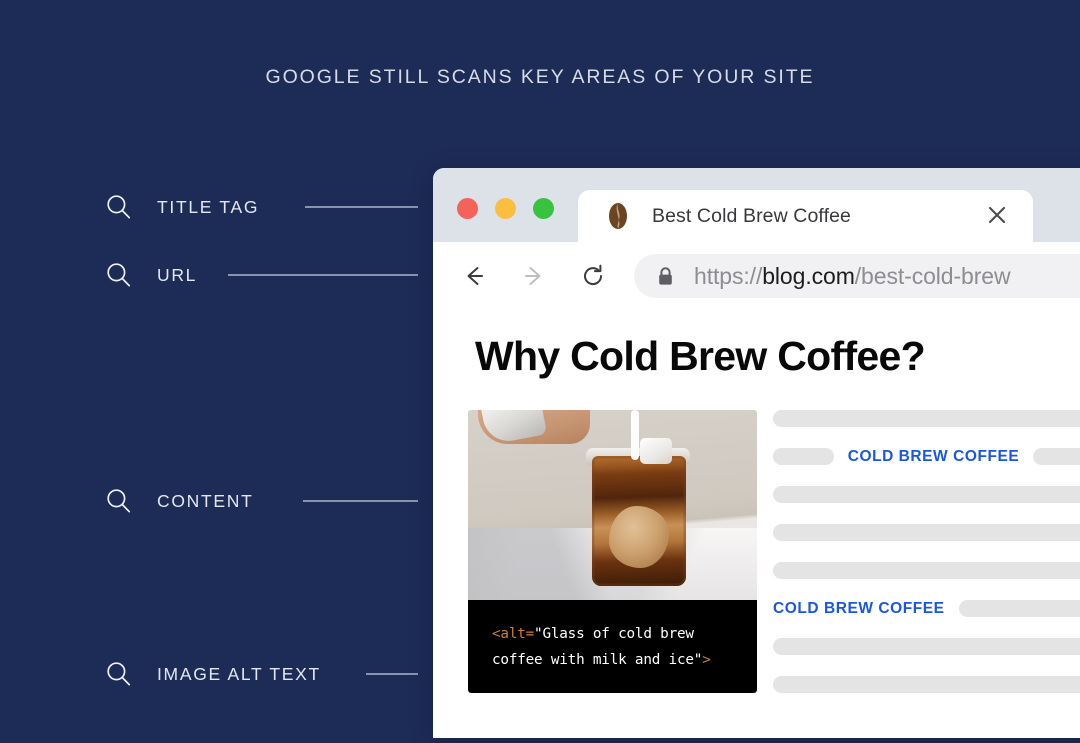 Image resolution: width=1080 pixels, height=743 pixels. Describe the element at coordinates (543, 208) in the screenshot. I see `maximize-window-button` at that location.